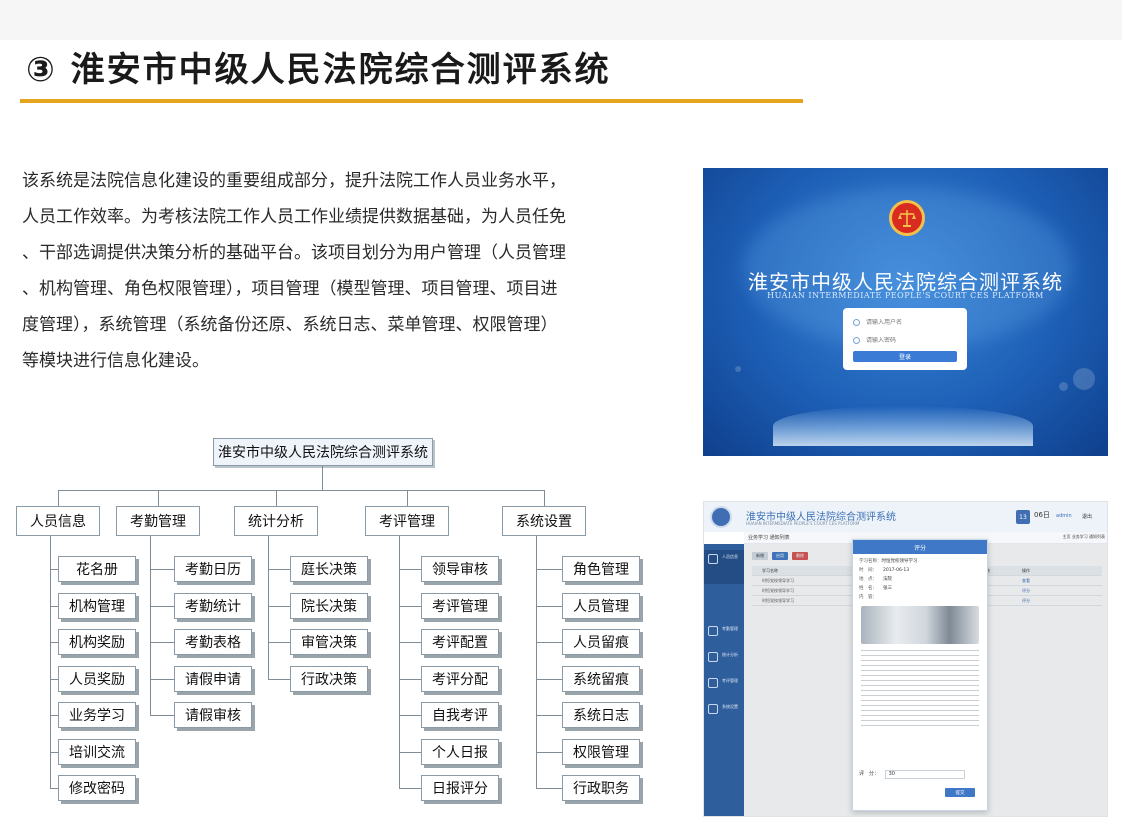 This screenshot has height=822, width=1122. I want to click on sidebar-item-attendance: 考勤管理, so click(724, 633).